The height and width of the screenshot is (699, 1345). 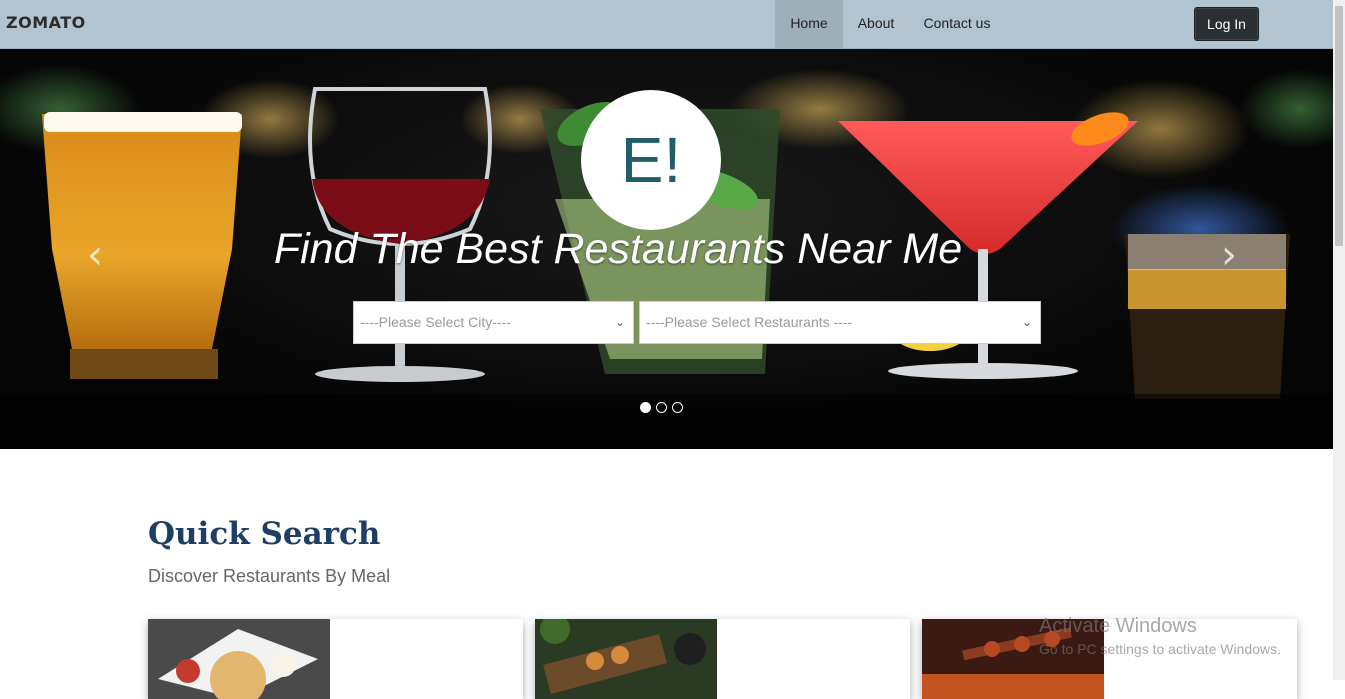 I want to click on login-button: Log In, so click(x=1226, y=24).